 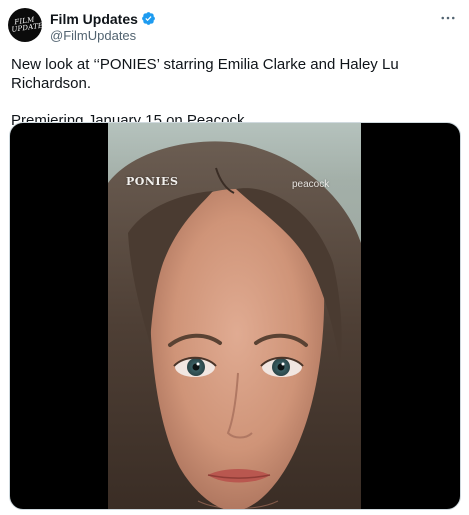 I want to click on ponies-watermark: PONIES, so click(x=152, y=181).